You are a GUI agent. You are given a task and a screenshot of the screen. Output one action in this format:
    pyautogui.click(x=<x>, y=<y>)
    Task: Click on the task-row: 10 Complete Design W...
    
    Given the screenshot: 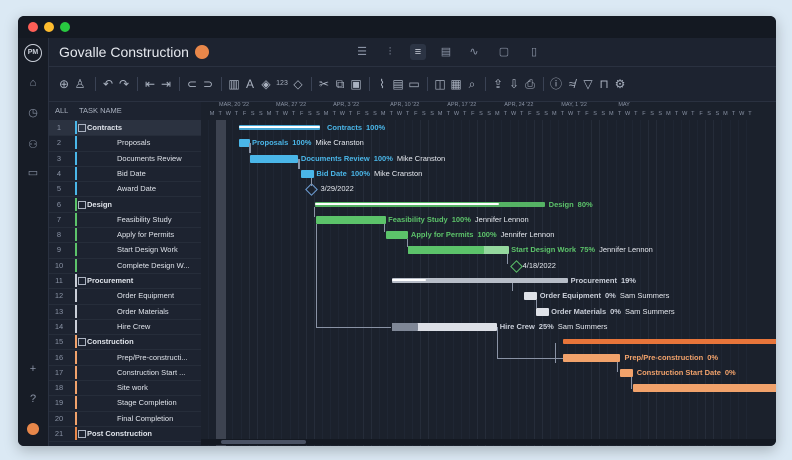 What is the action you would take?
    pyautogui.click(x=125, y=266)
    